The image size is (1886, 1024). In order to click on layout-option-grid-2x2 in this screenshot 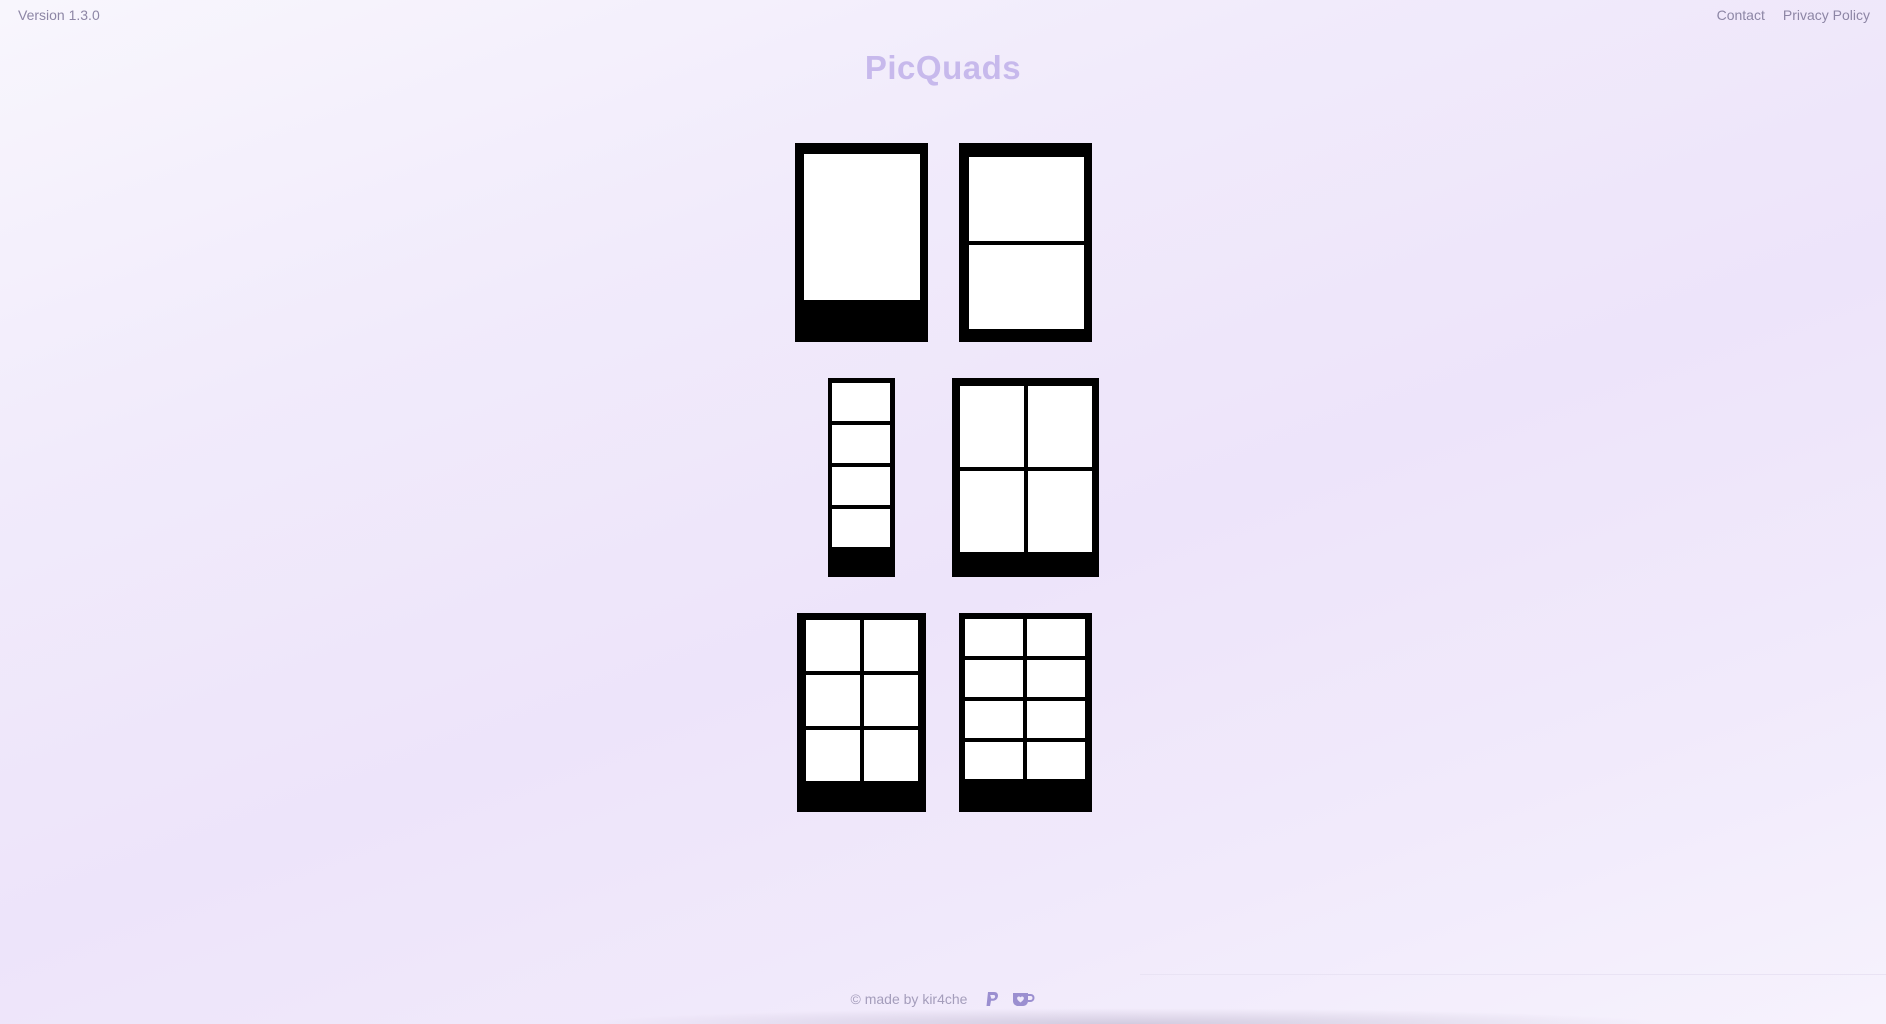, I will do `click(1025, 477)`.